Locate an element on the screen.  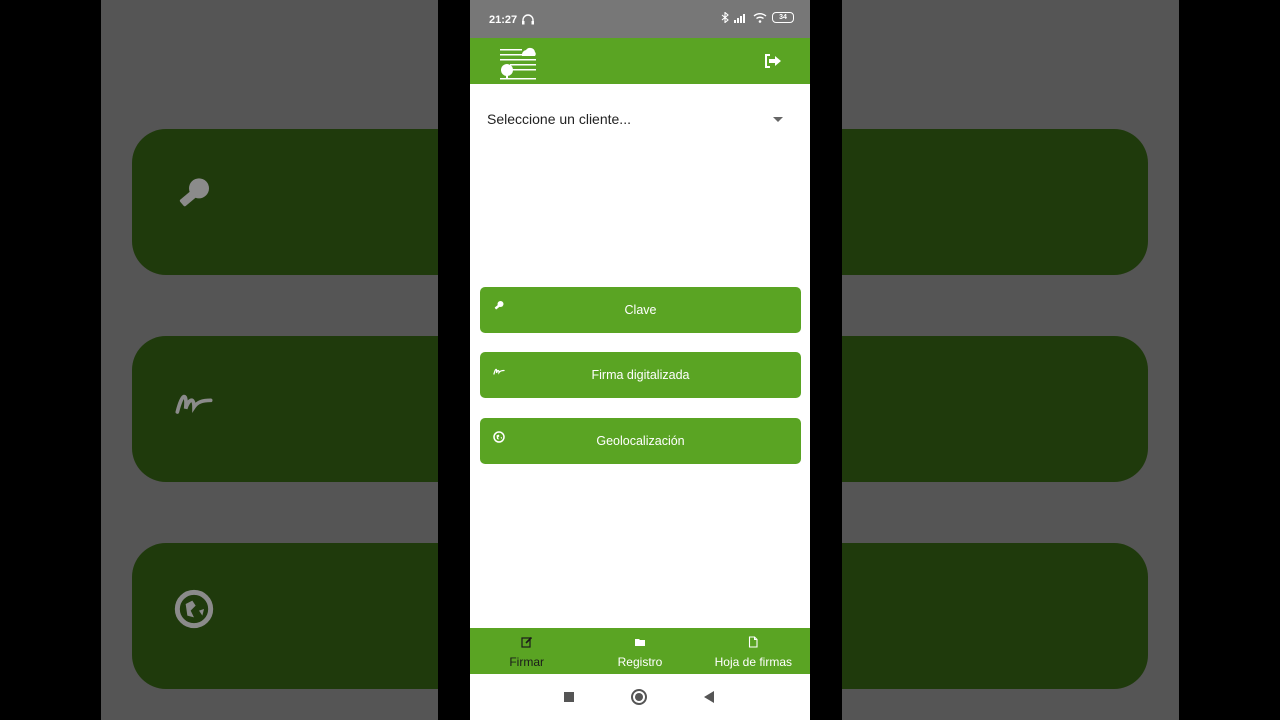
wifi-icon is located at coordinates (760, 18).